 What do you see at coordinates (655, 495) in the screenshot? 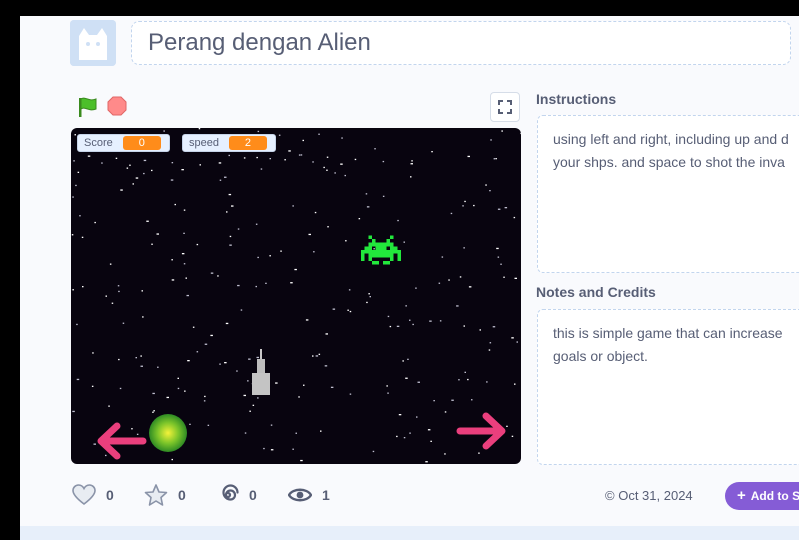
I see `shared-date-text: Oct 31, 2024` at bounding box center [655, 495].